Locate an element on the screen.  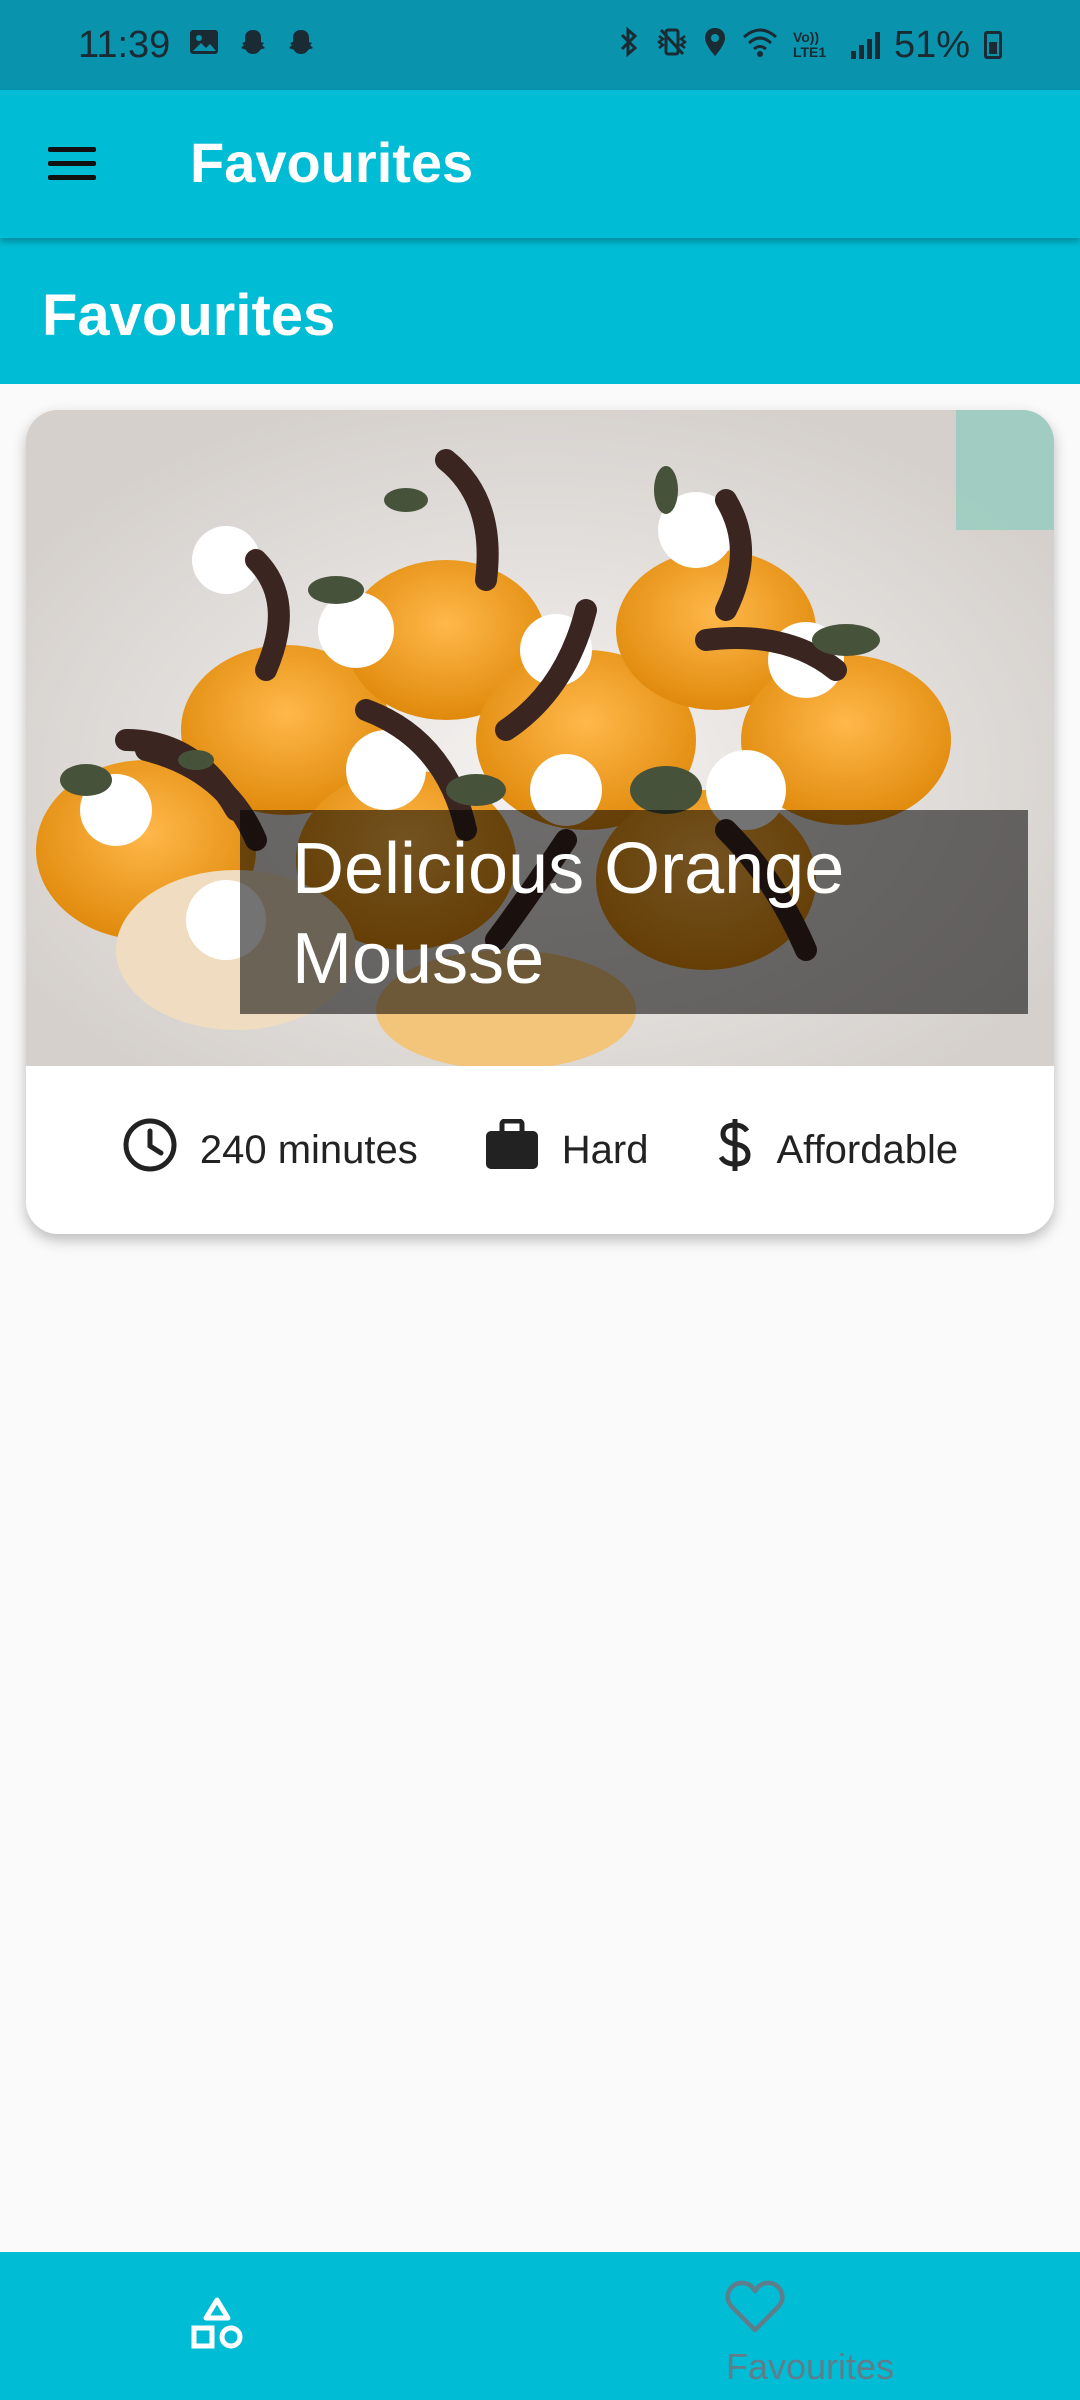
meal-title: Delicious Orange Mousse is located at coordinates (634, 912).